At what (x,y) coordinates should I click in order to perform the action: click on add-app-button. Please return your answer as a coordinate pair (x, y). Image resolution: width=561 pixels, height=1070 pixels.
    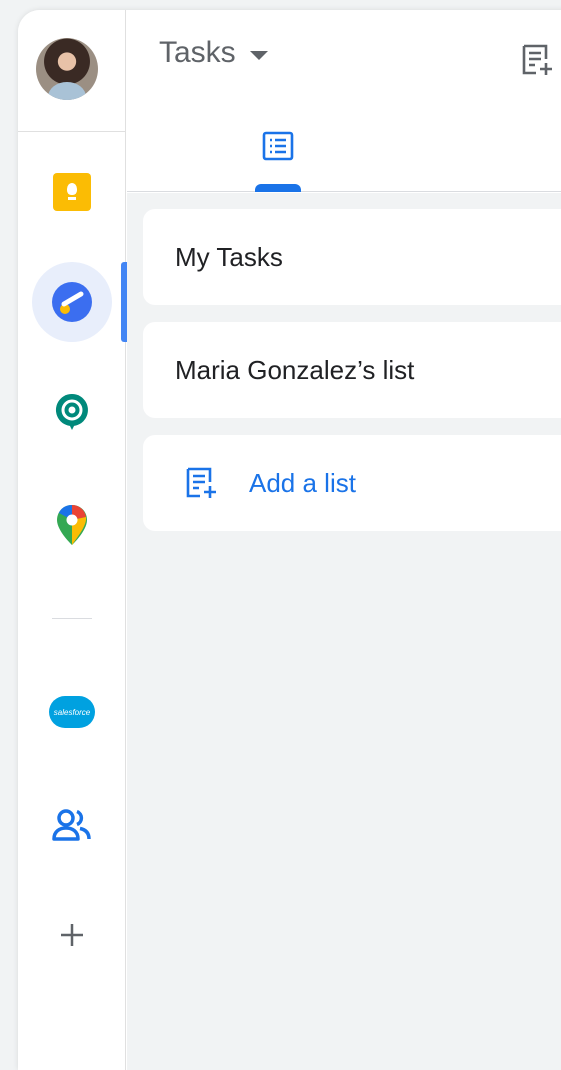
    Looking at the image, I should click on (72, 935).